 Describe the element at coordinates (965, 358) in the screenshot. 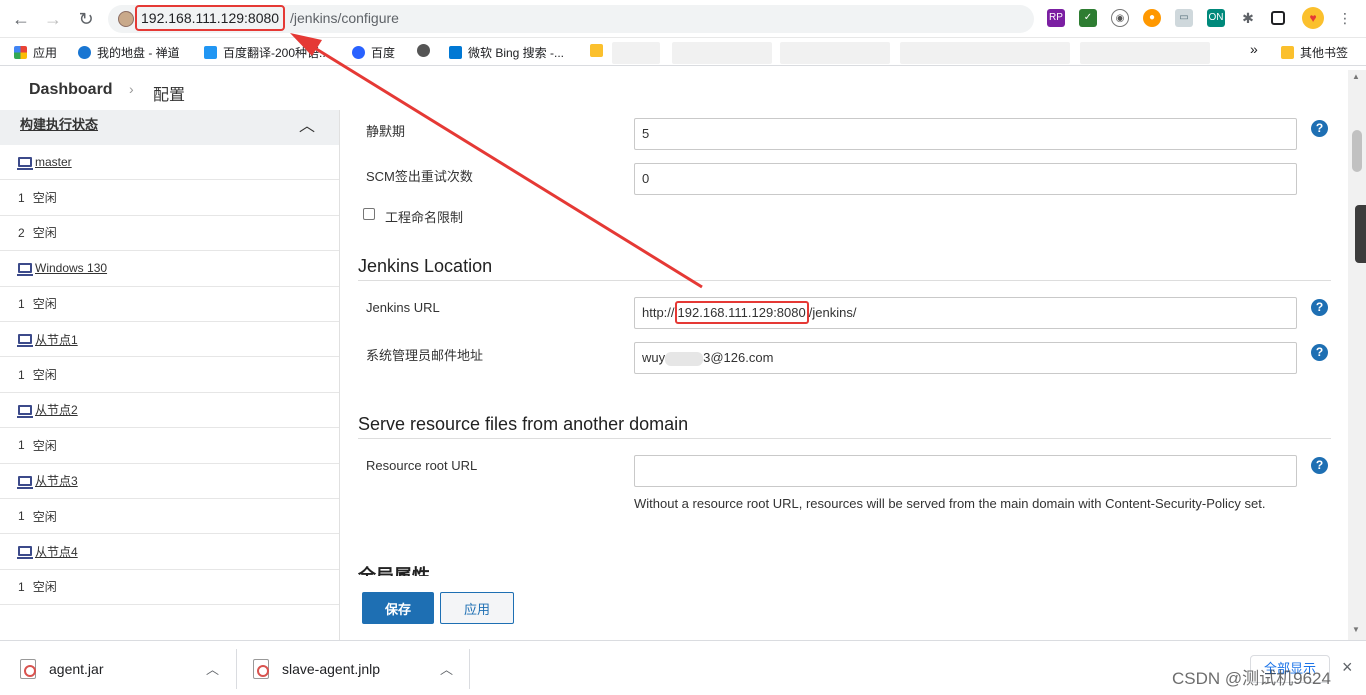

I see `admin-email-input: wuy 3@126.com` at that location.